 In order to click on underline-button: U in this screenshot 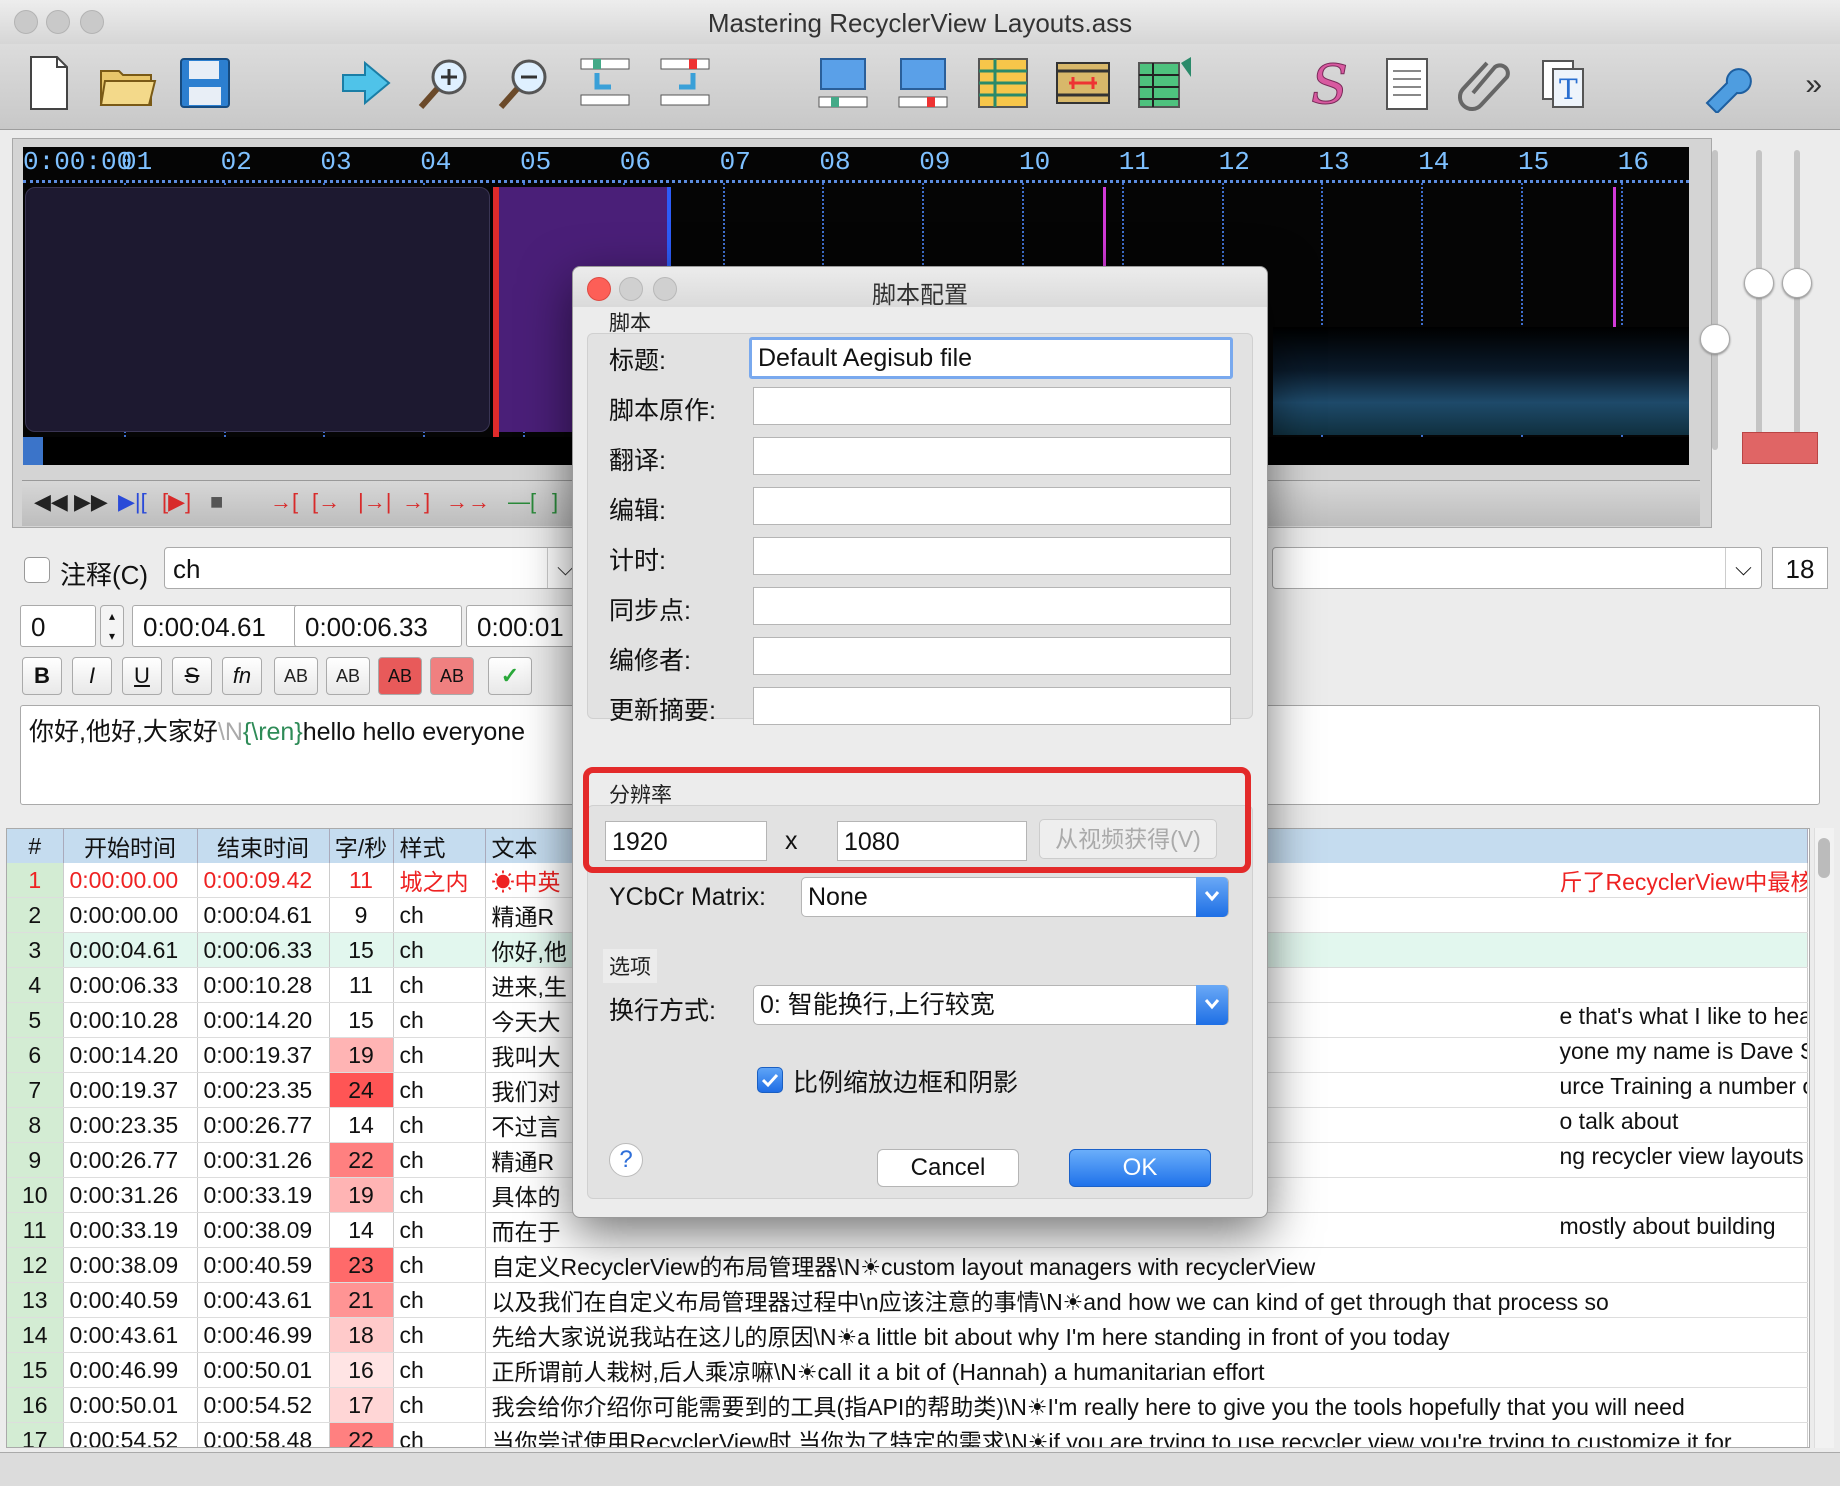, I will do `click(142, 676)`.